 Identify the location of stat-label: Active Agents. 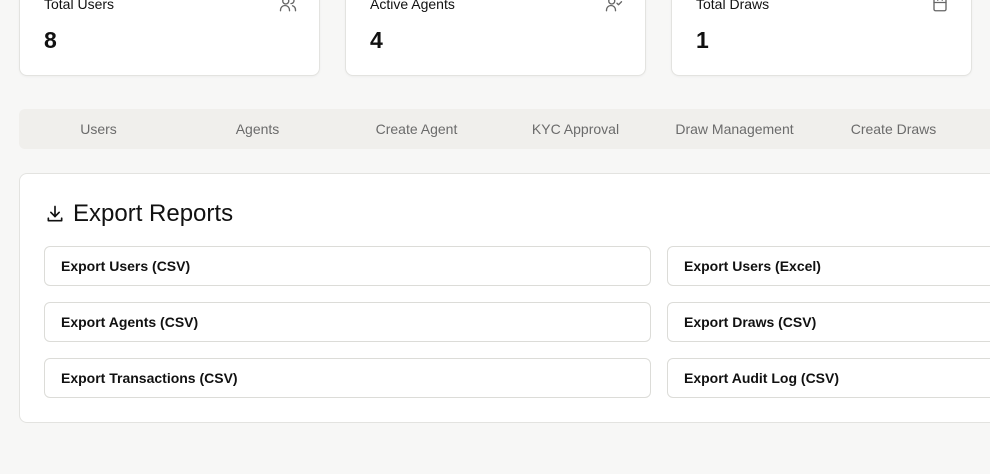
(412, 6).